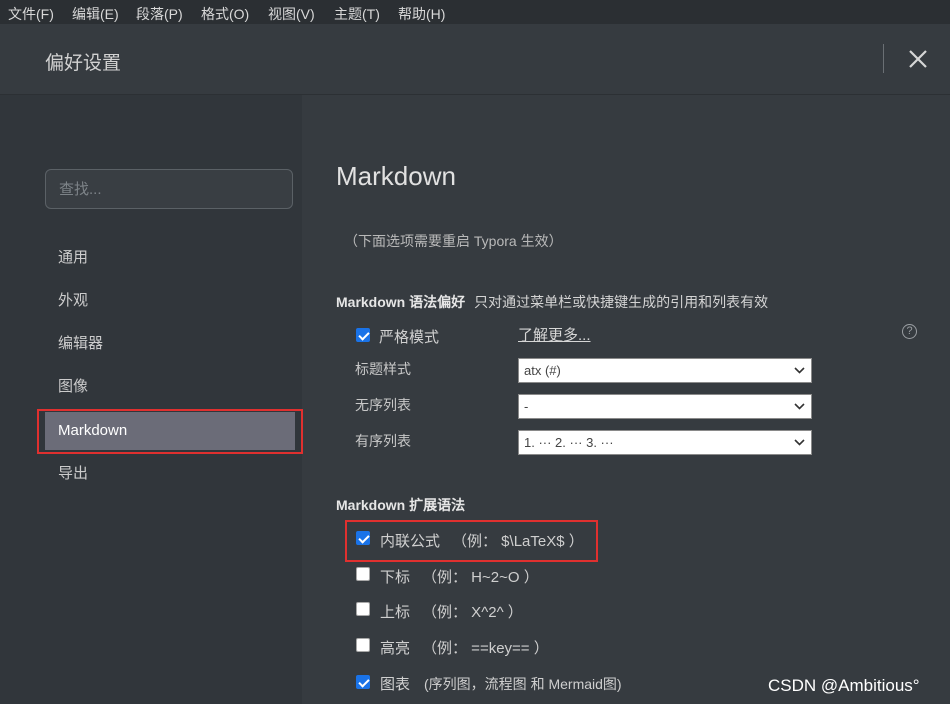  I want to click on ordered-list-value: 1. ··· 2. ··· 3. ···, so click(569, 442).